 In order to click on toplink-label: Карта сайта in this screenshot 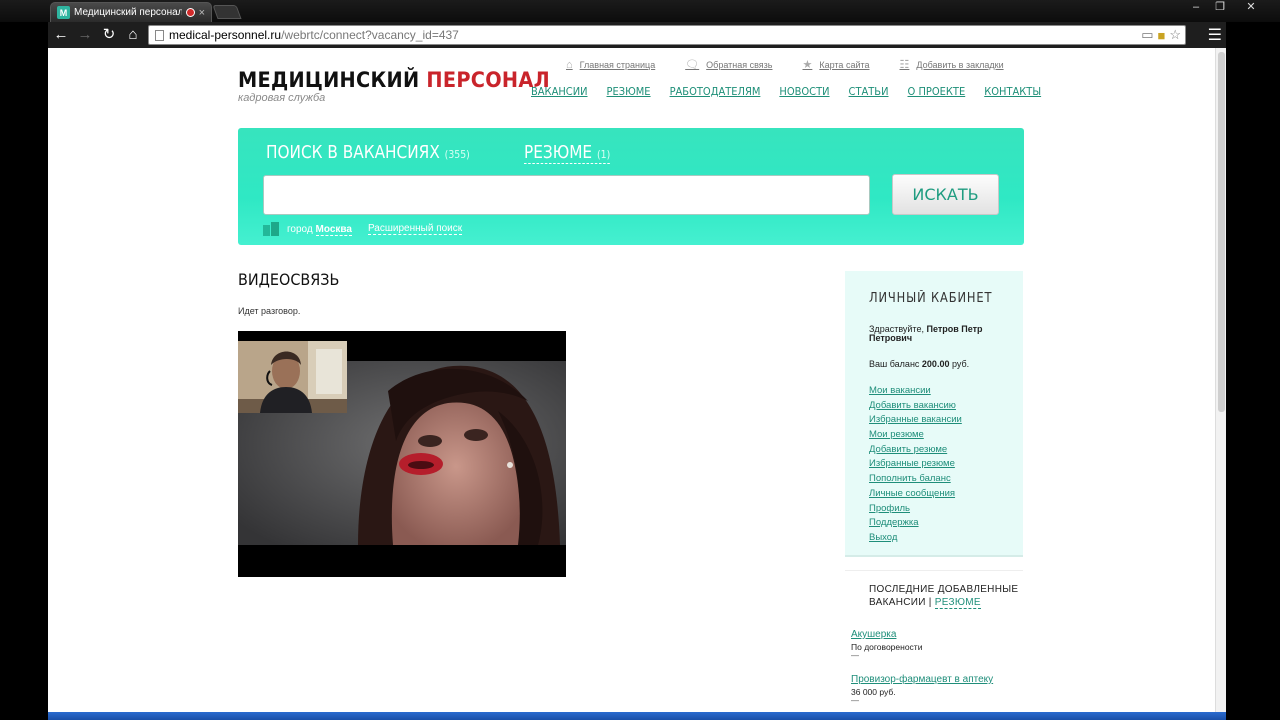, I will do `click(844, 64)`.